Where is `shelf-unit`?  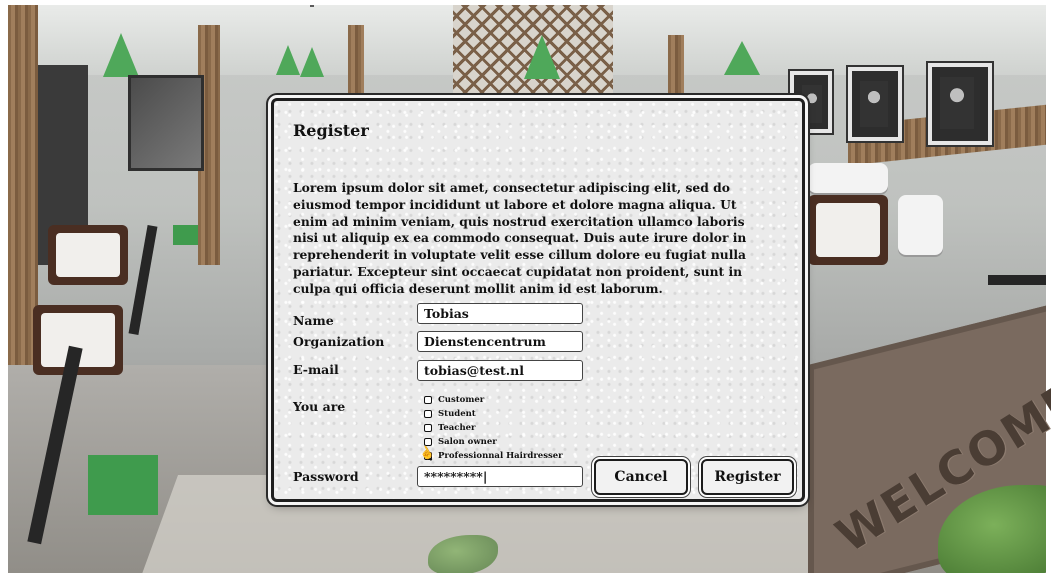 shelf-unit is located at coordinates (920, 225).